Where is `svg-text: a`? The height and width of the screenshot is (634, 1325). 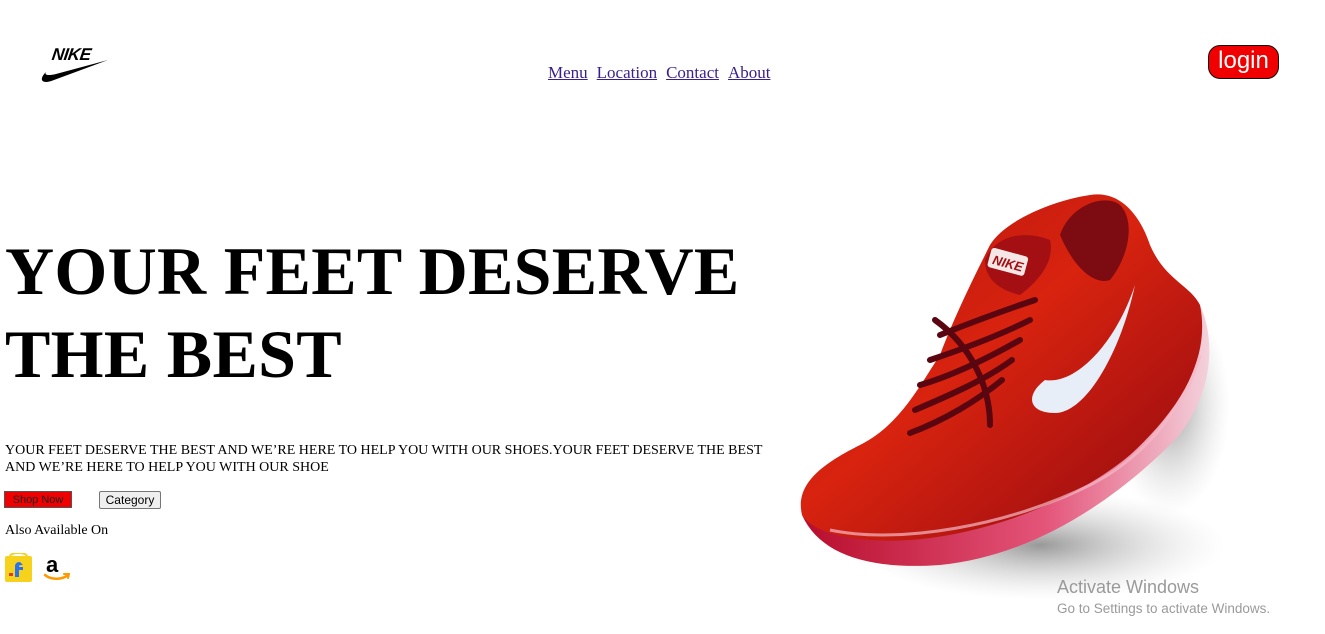
svg-text: a is located at coordinates (52, 565).